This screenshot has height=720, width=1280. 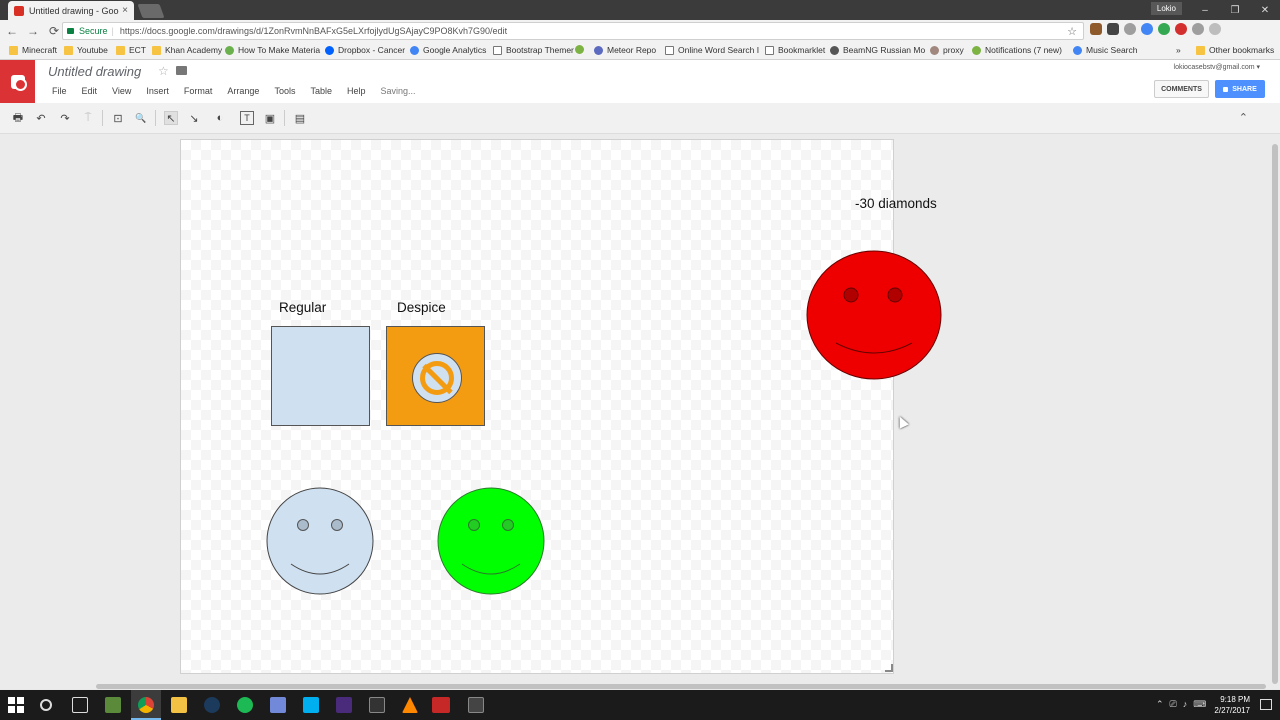 What do you see at coordinates (1173, 704) in the screenshot?
I see `network-icon: ⎚` at bounding box center [1173, 704].